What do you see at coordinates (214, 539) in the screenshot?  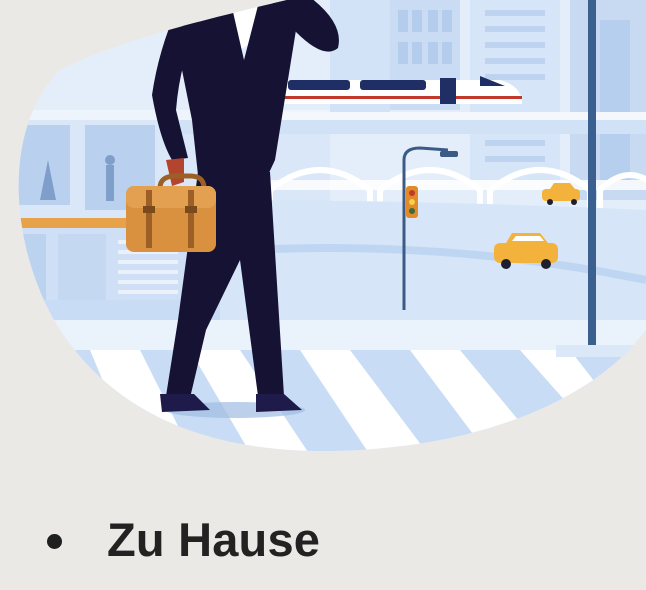 I see `list-item-label: Zu Hause` at bounding box center [214, 539].